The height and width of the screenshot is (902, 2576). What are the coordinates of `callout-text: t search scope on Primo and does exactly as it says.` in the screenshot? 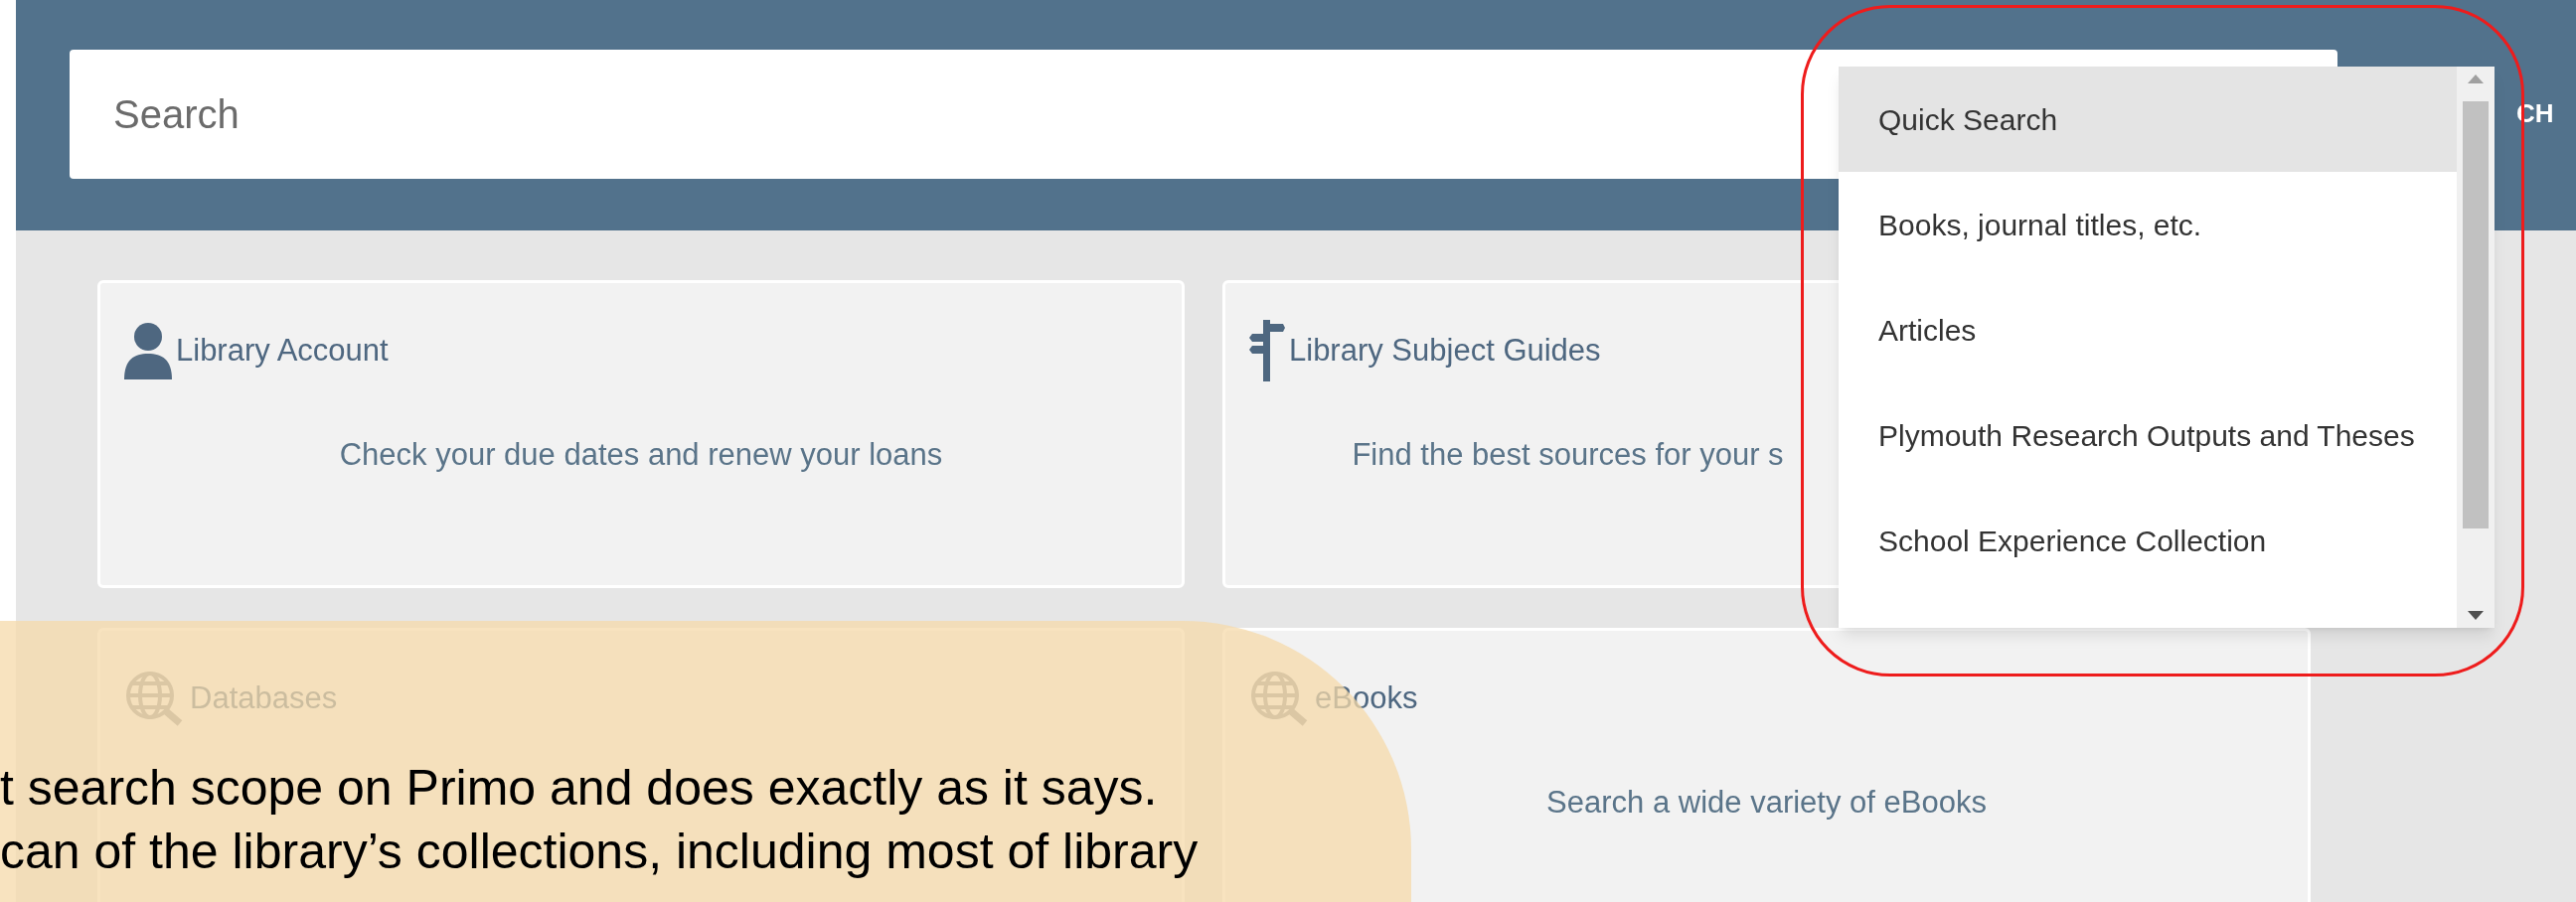 It's located at (579, 788).